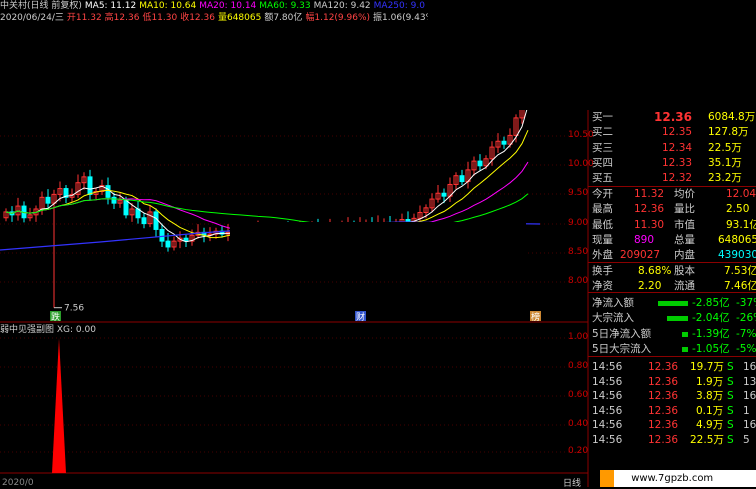 Image resolution: width=756 pixels, height=489 pixels. What do you see at coordinates (578, 451) in the screenshot?
I see `indicator-tick: 0.20` at bounding box center [578, 451].